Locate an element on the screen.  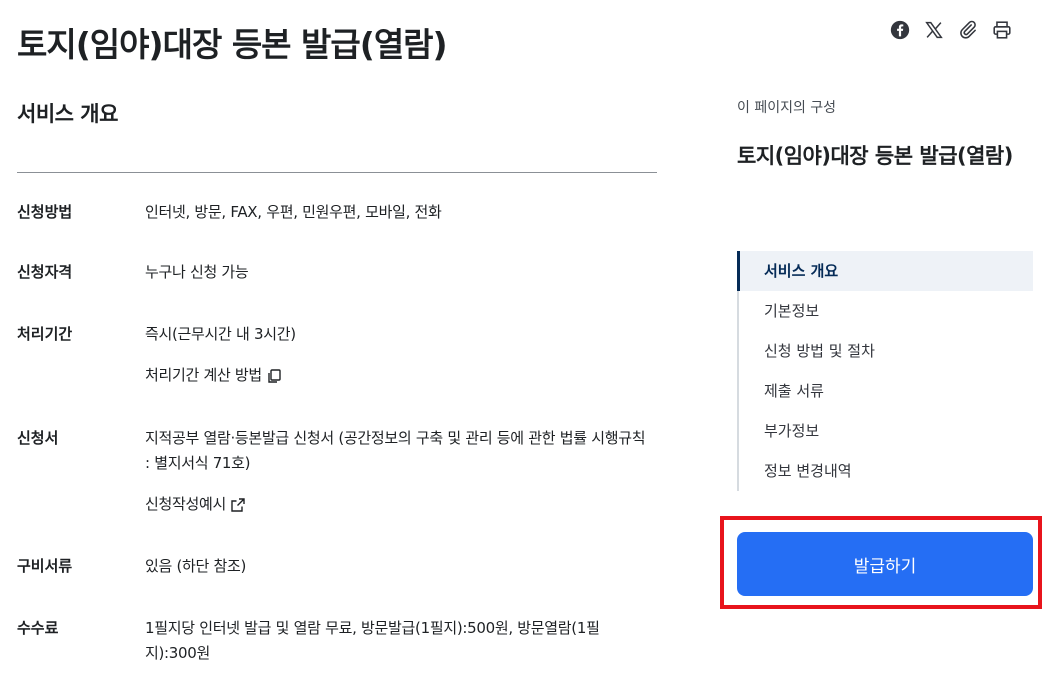
info-label: 신청자격 is located at coordinates (45, 272).